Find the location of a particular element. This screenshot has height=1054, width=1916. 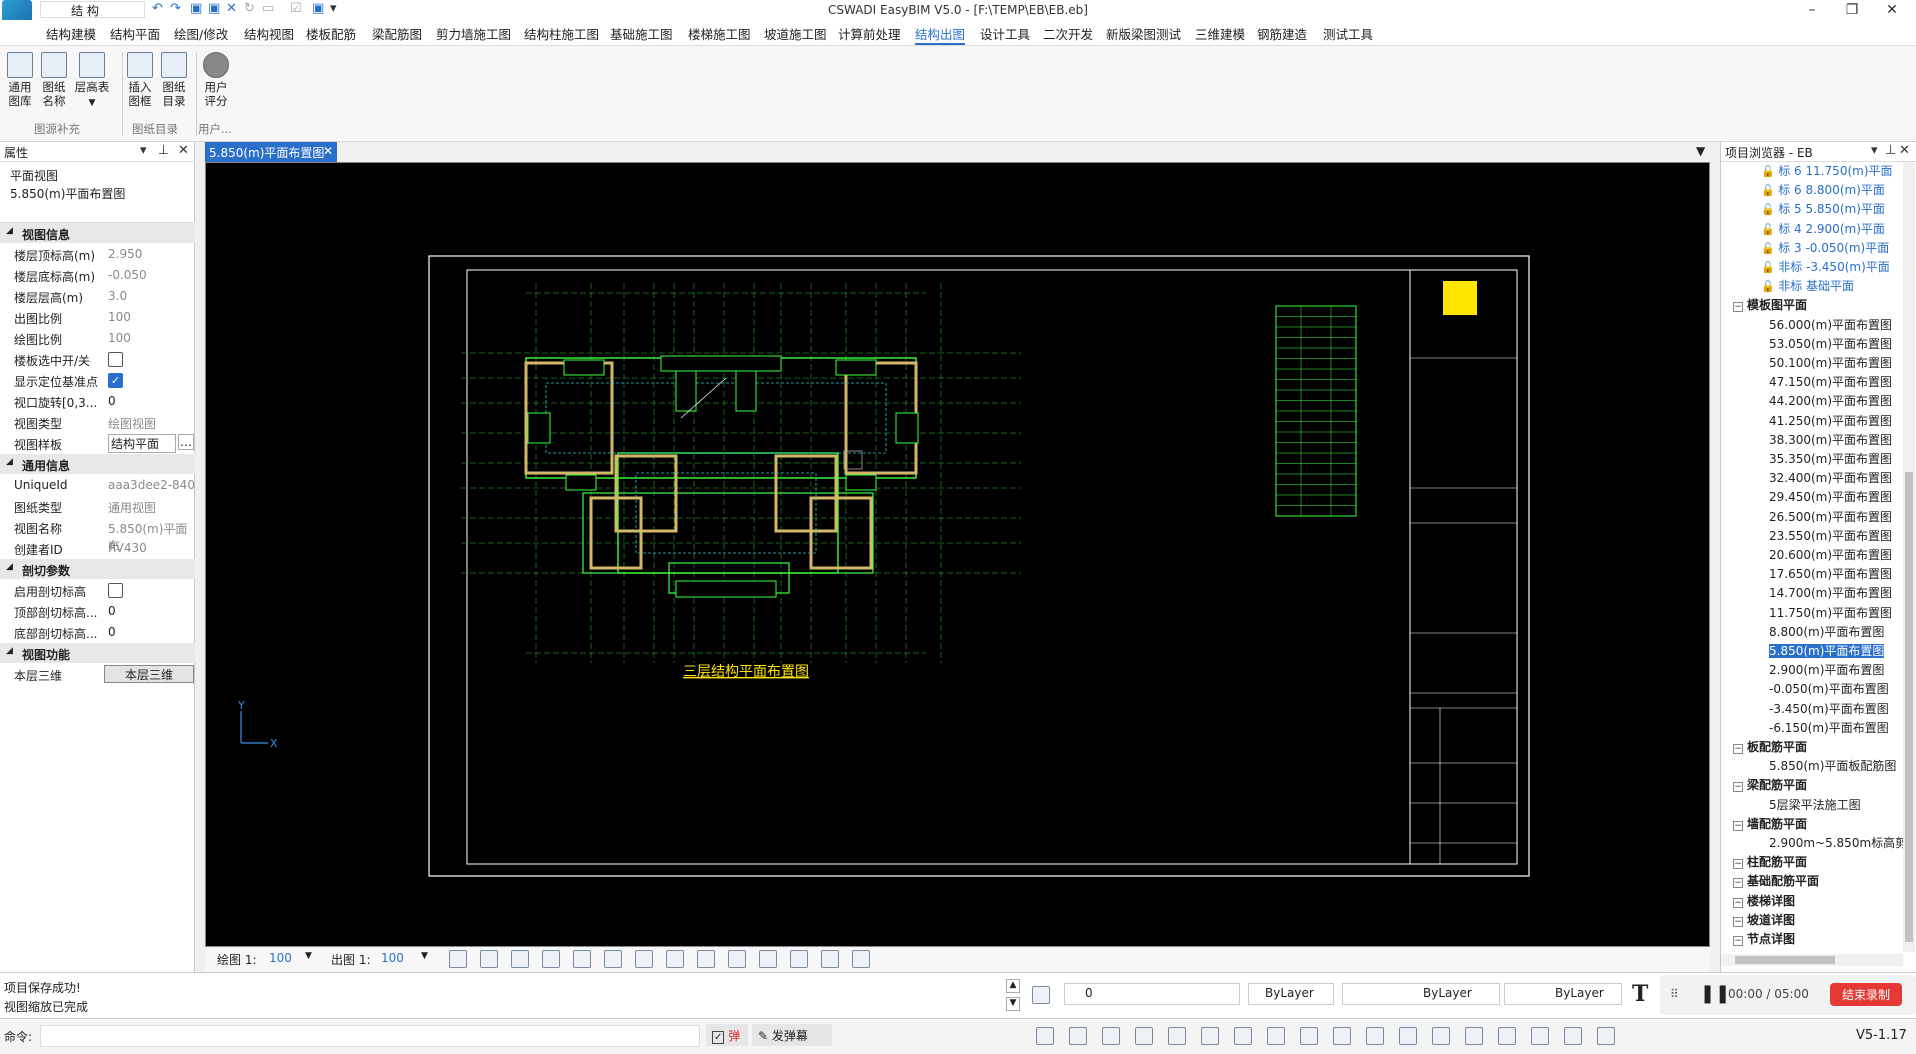

tree-item: 2.900m~5.850m标高剪力 is located at coordinates (1812, 843).